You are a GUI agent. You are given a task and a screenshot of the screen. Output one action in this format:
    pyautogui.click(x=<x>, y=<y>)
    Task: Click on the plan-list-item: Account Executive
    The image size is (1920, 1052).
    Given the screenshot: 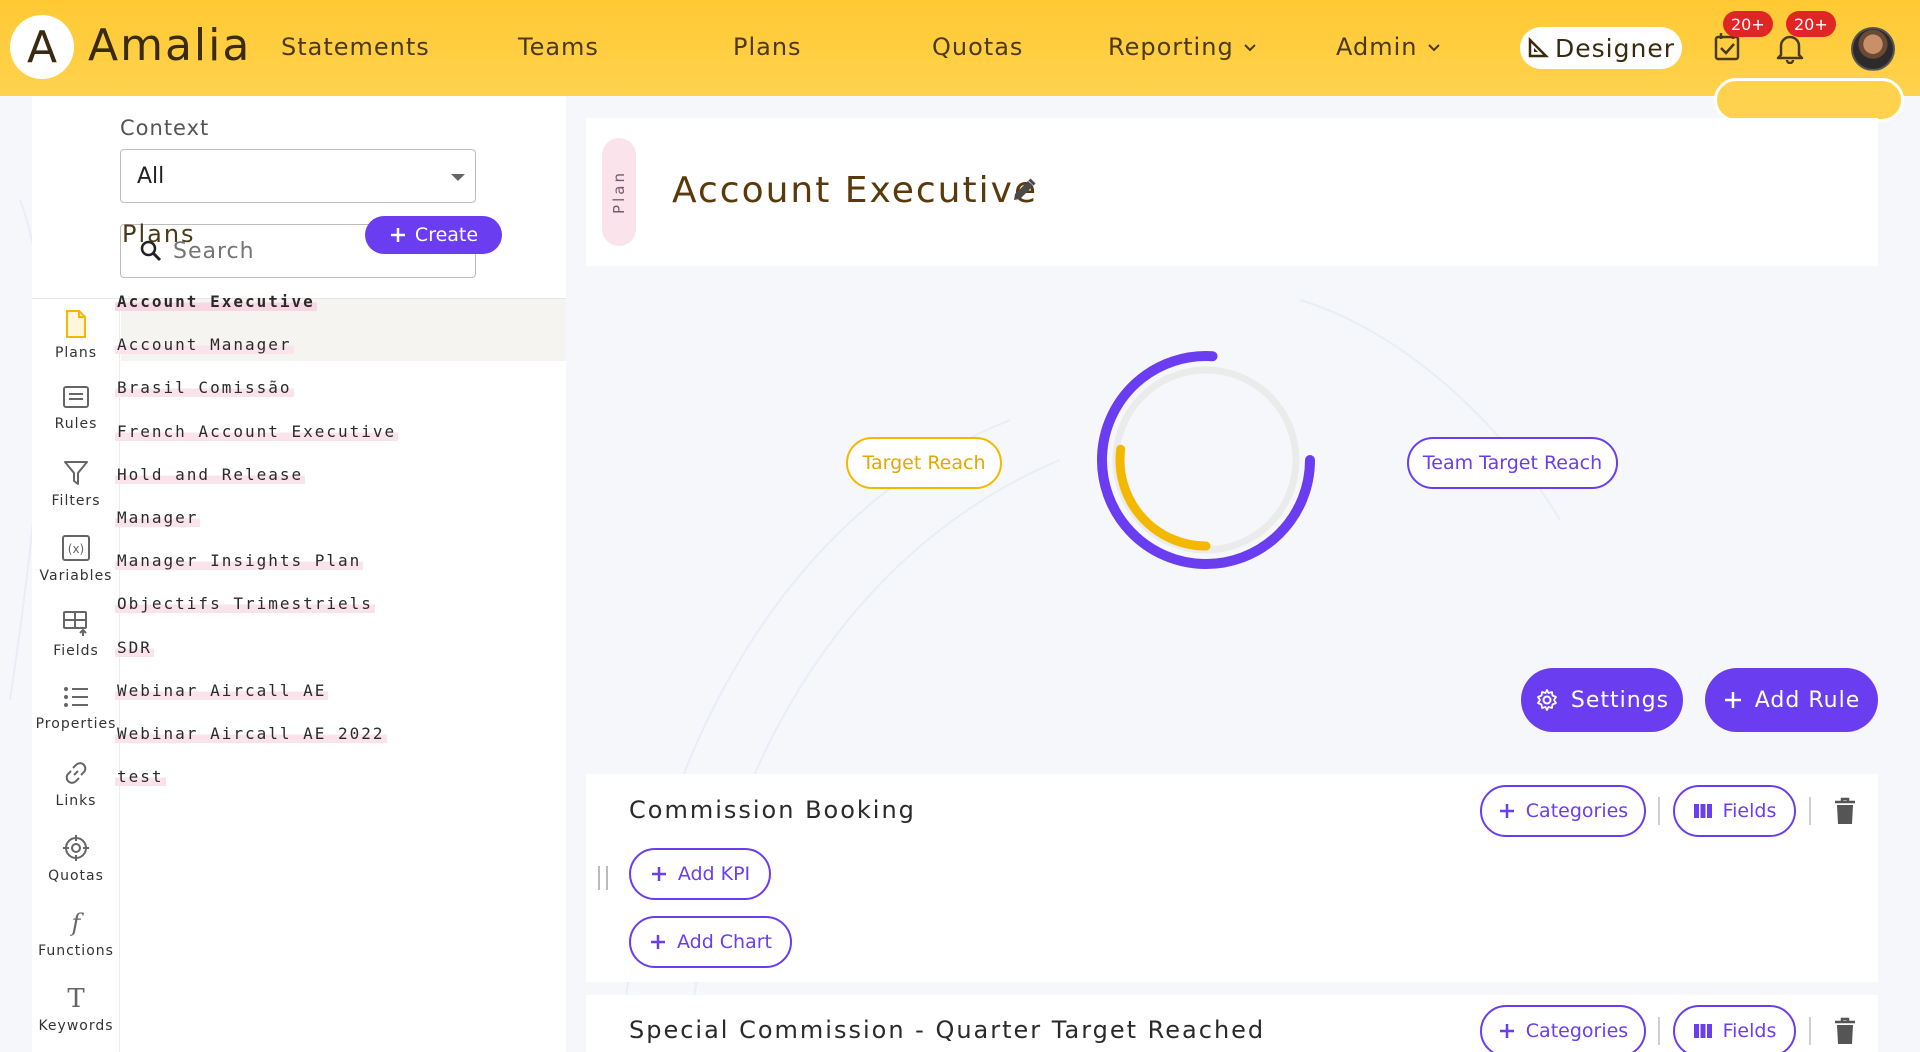 What is the action you would take?
    pyautogui.click(x=216, y=301)
    